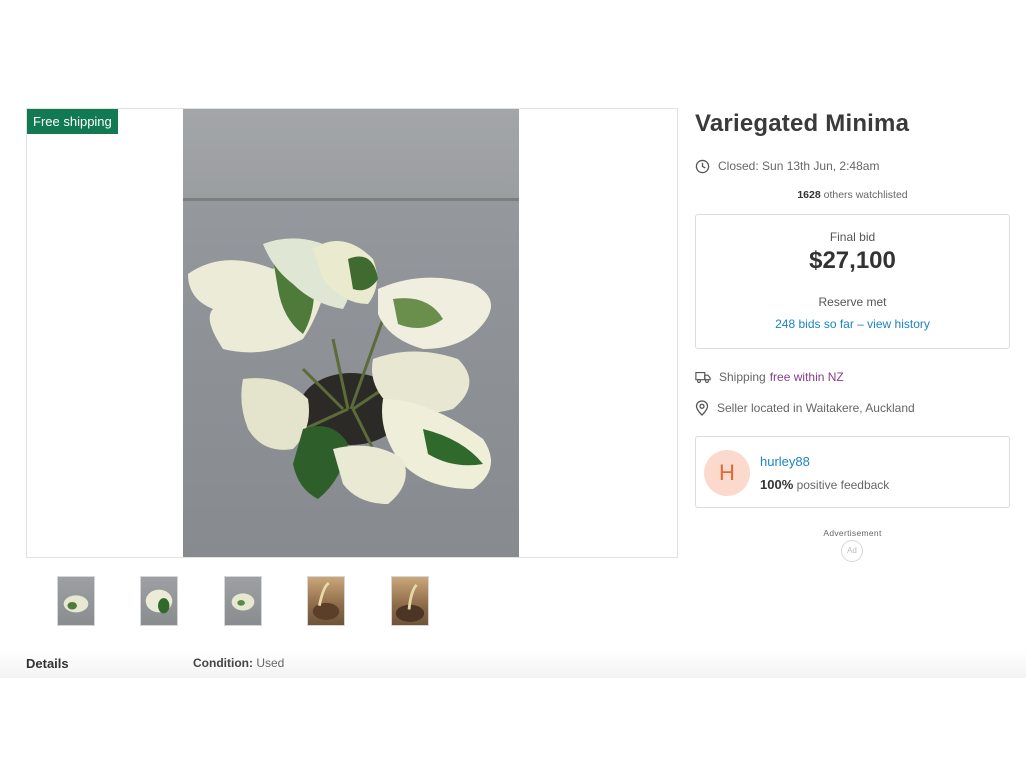 The height and width of the screenshot is (768, 1026). What do you see at coordinates (742, 377) in the screenshot?
I see `shipping-label: Shipping` at bounding box center [742, 377].